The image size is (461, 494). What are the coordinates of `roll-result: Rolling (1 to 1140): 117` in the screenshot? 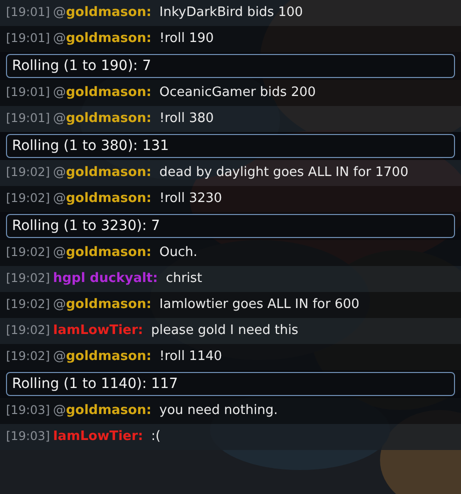 It's located at (230, 384).